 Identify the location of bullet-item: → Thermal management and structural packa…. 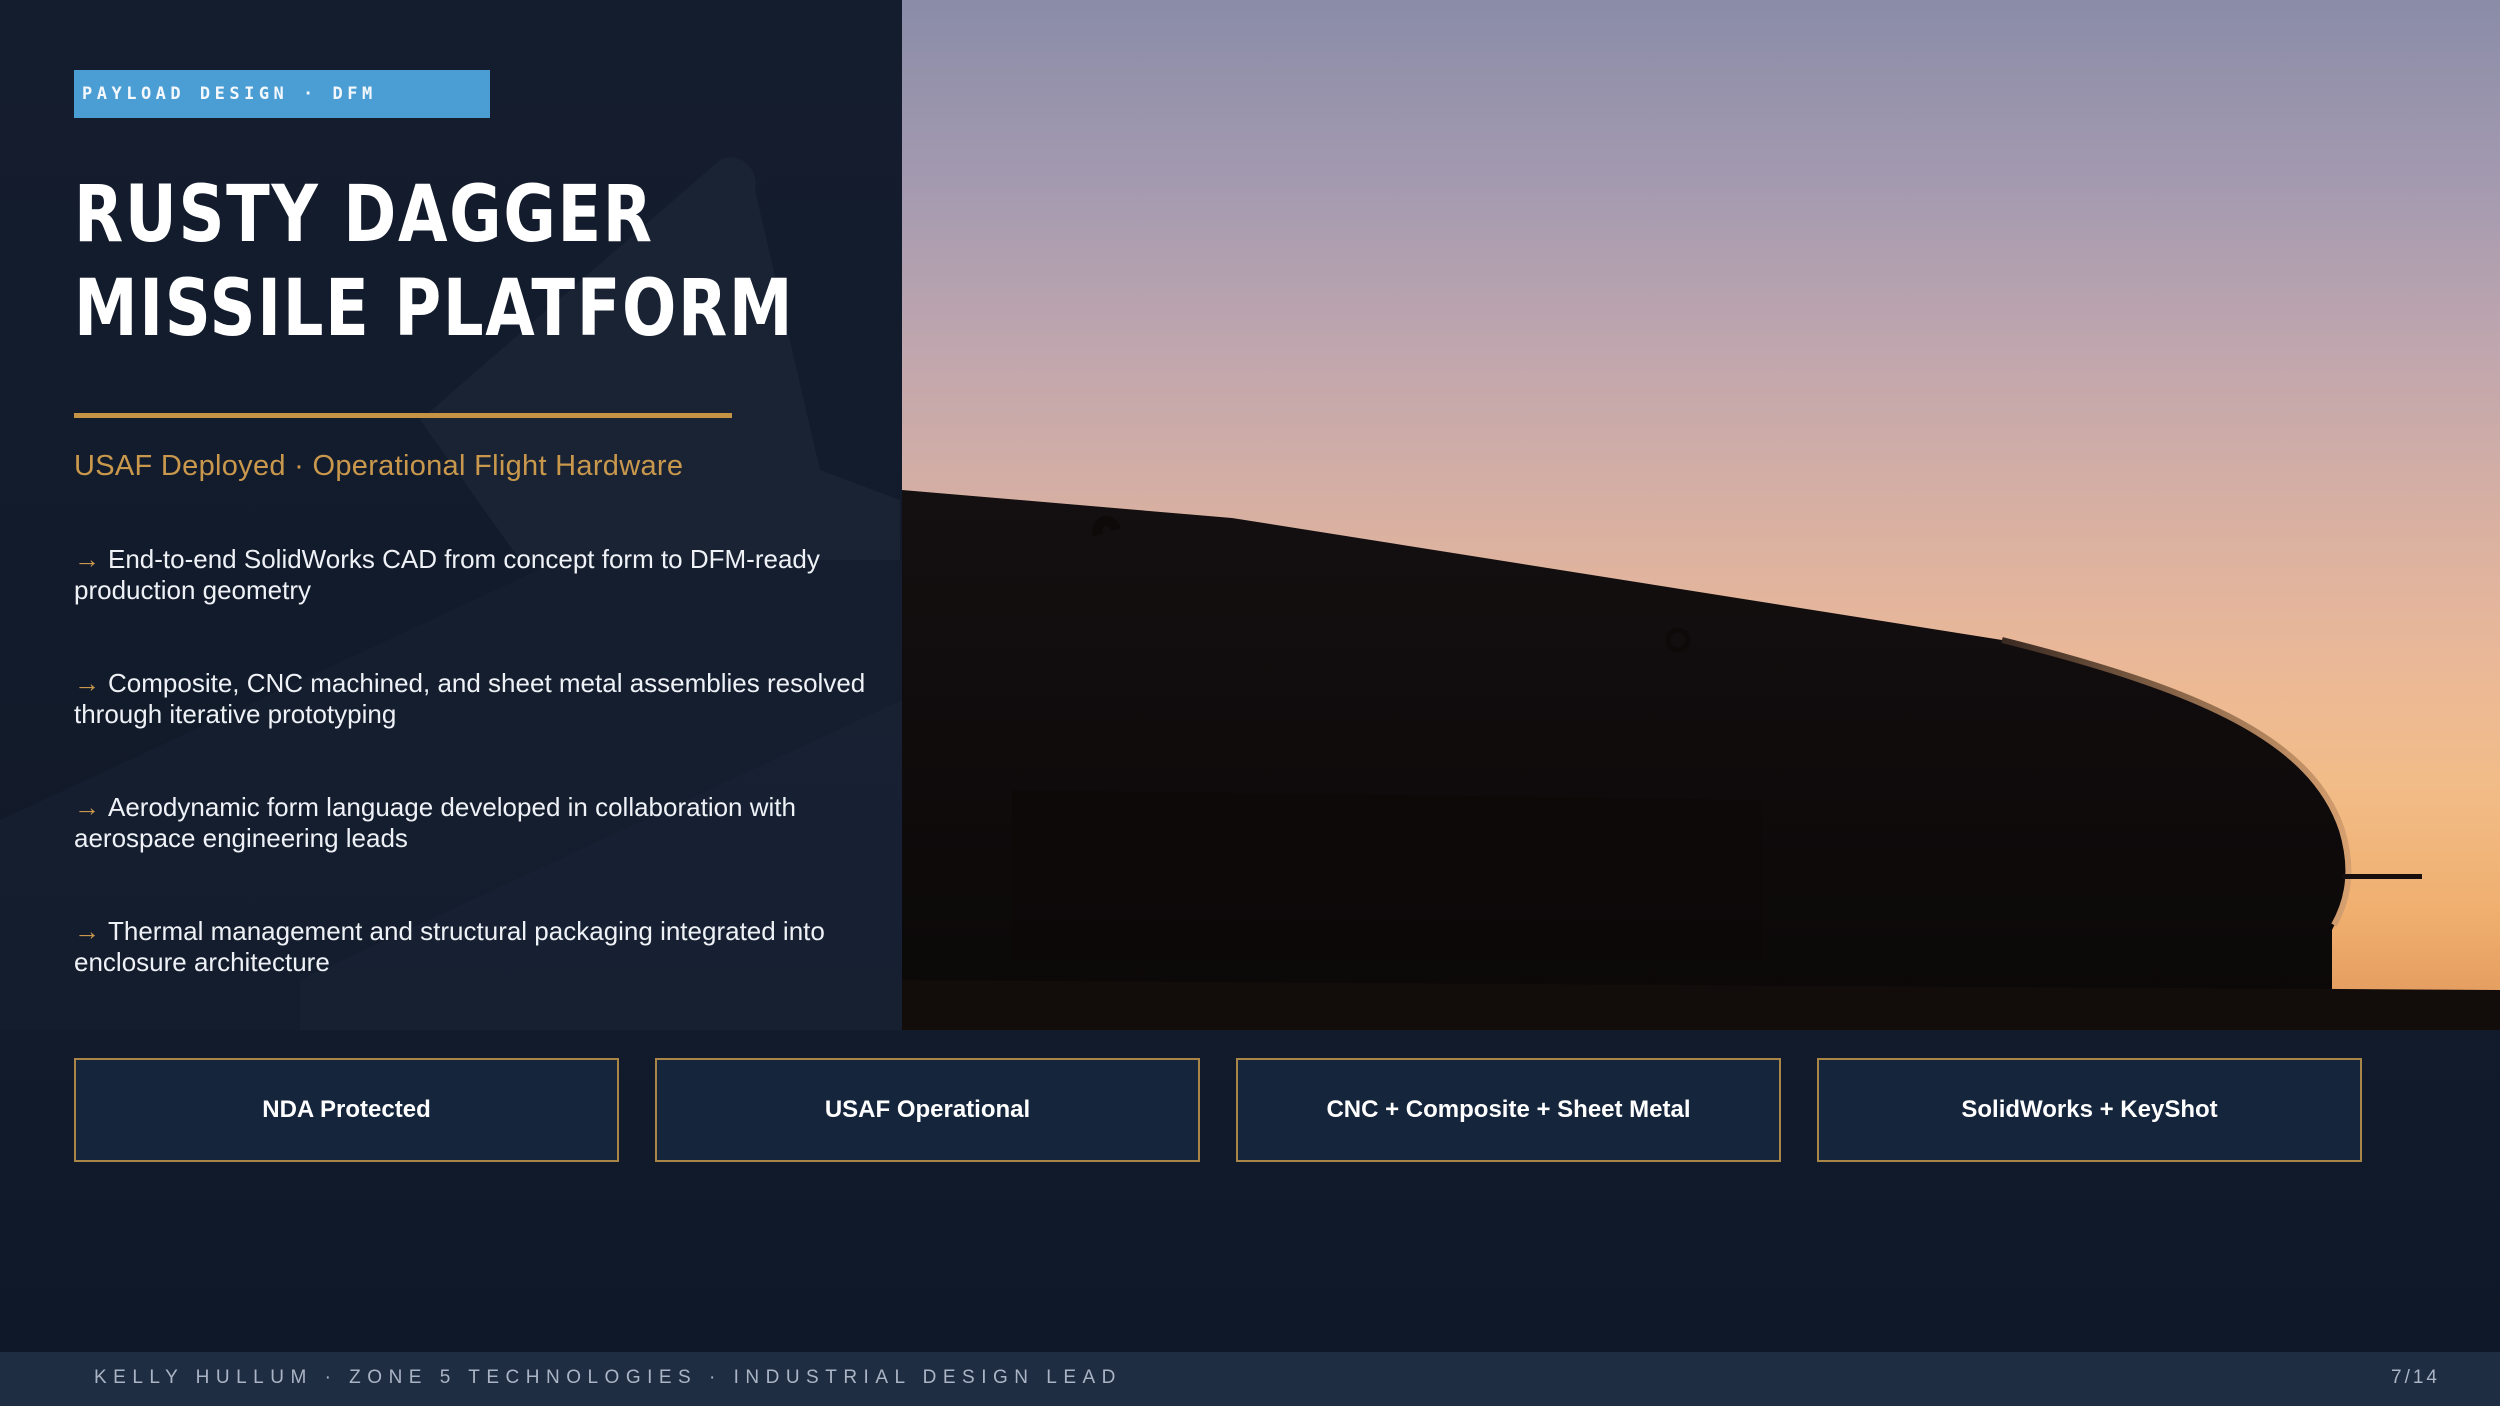
(489, 947).